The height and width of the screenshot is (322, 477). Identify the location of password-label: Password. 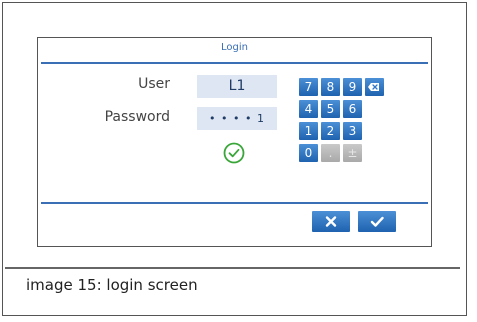
(137, 117).